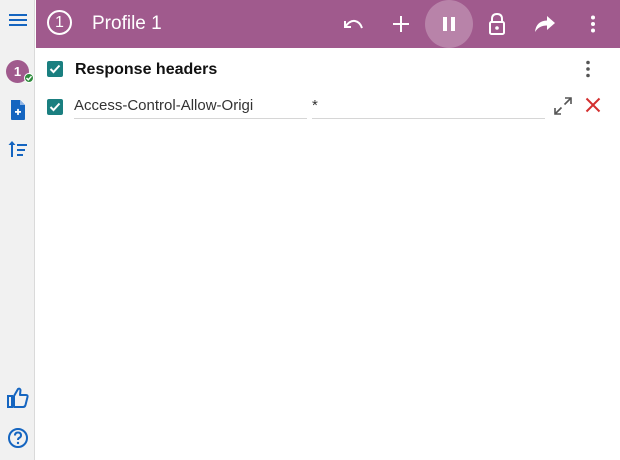  I want to click on lock-icon, so click(497, 24).